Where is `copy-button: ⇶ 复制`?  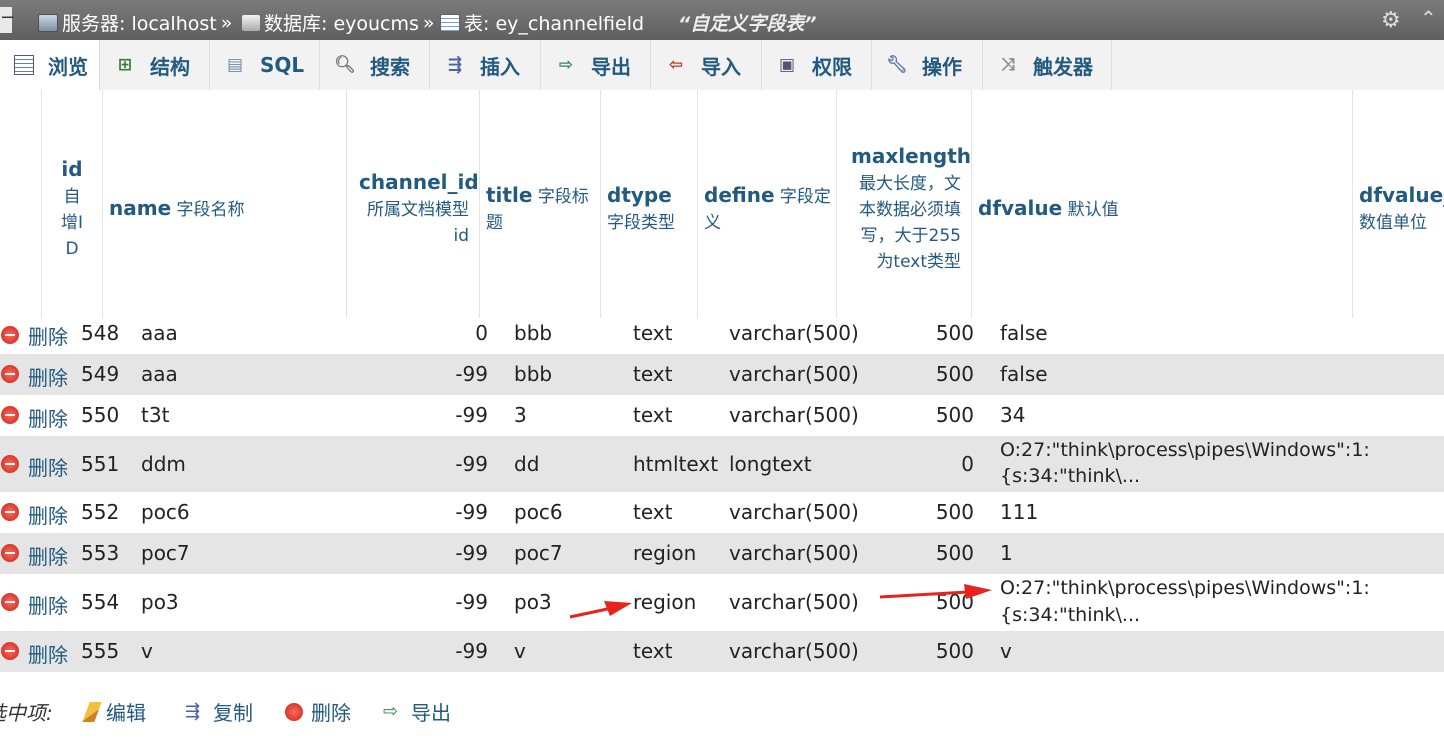 copy-button: ⇶ 复制 is located at coordinates (219, 711).